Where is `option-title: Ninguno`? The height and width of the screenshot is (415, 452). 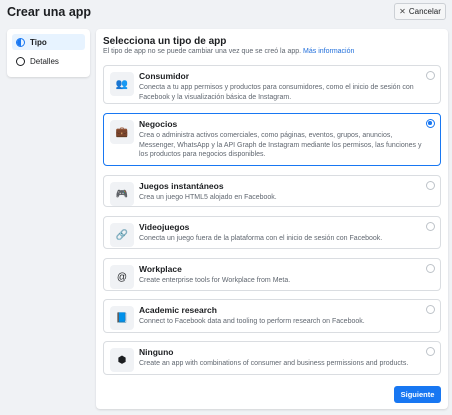
option-title: Ninguno is located at coordinates (156, 352).